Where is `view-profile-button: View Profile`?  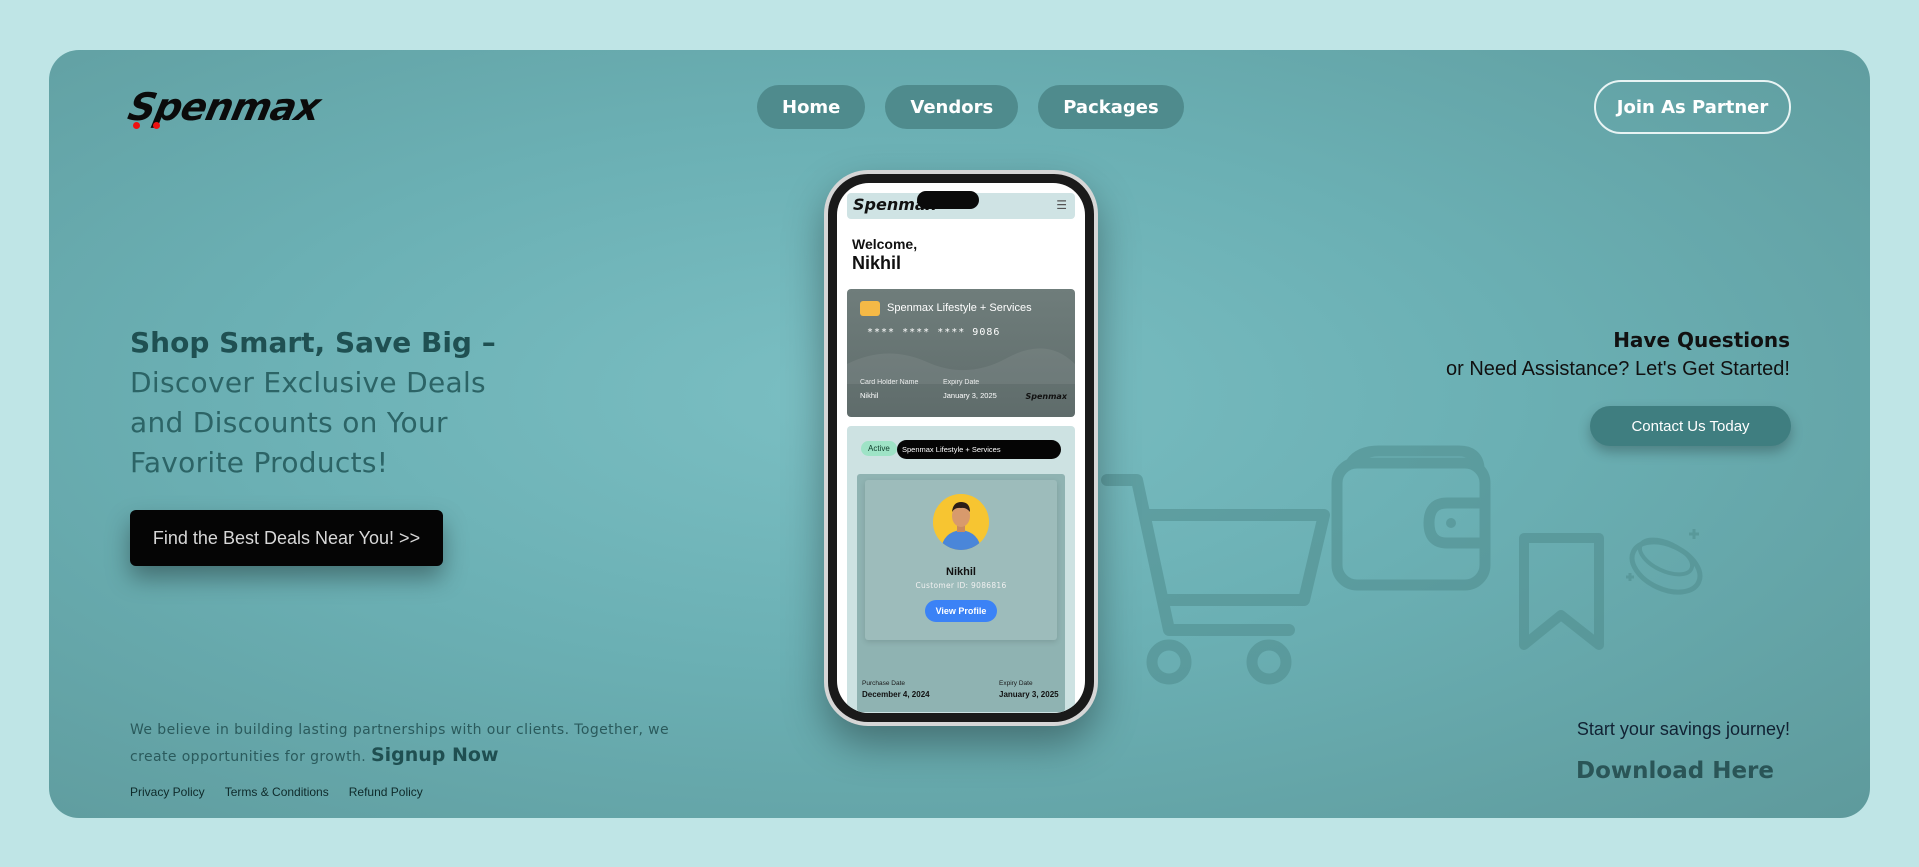 view-profile-button: View Profile is located at coordinates (961, 611).